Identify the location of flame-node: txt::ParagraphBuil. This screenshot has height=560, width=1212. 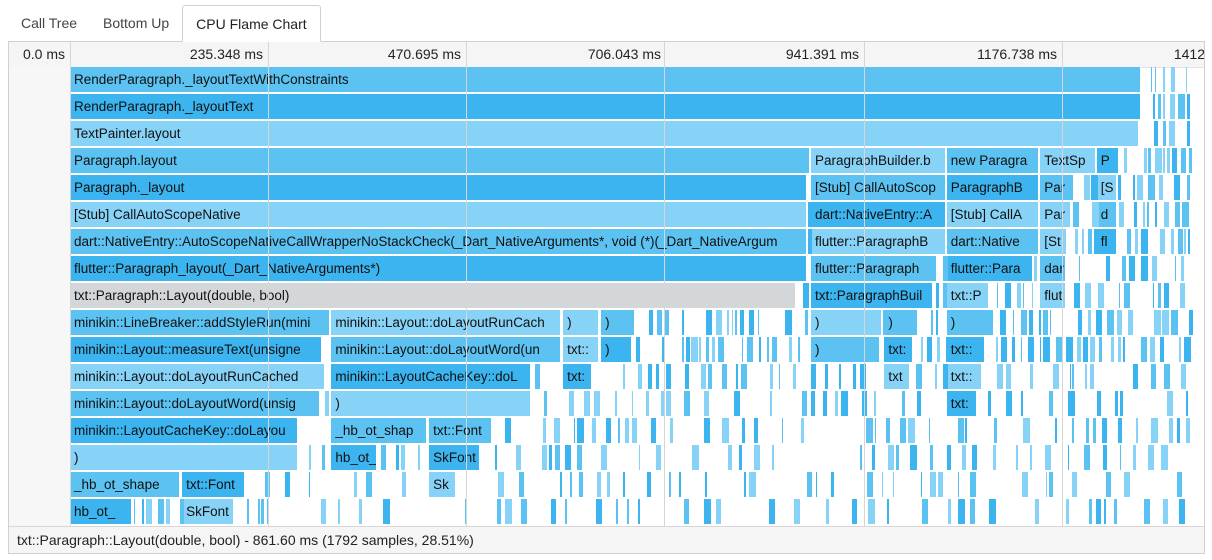
(872, 295).